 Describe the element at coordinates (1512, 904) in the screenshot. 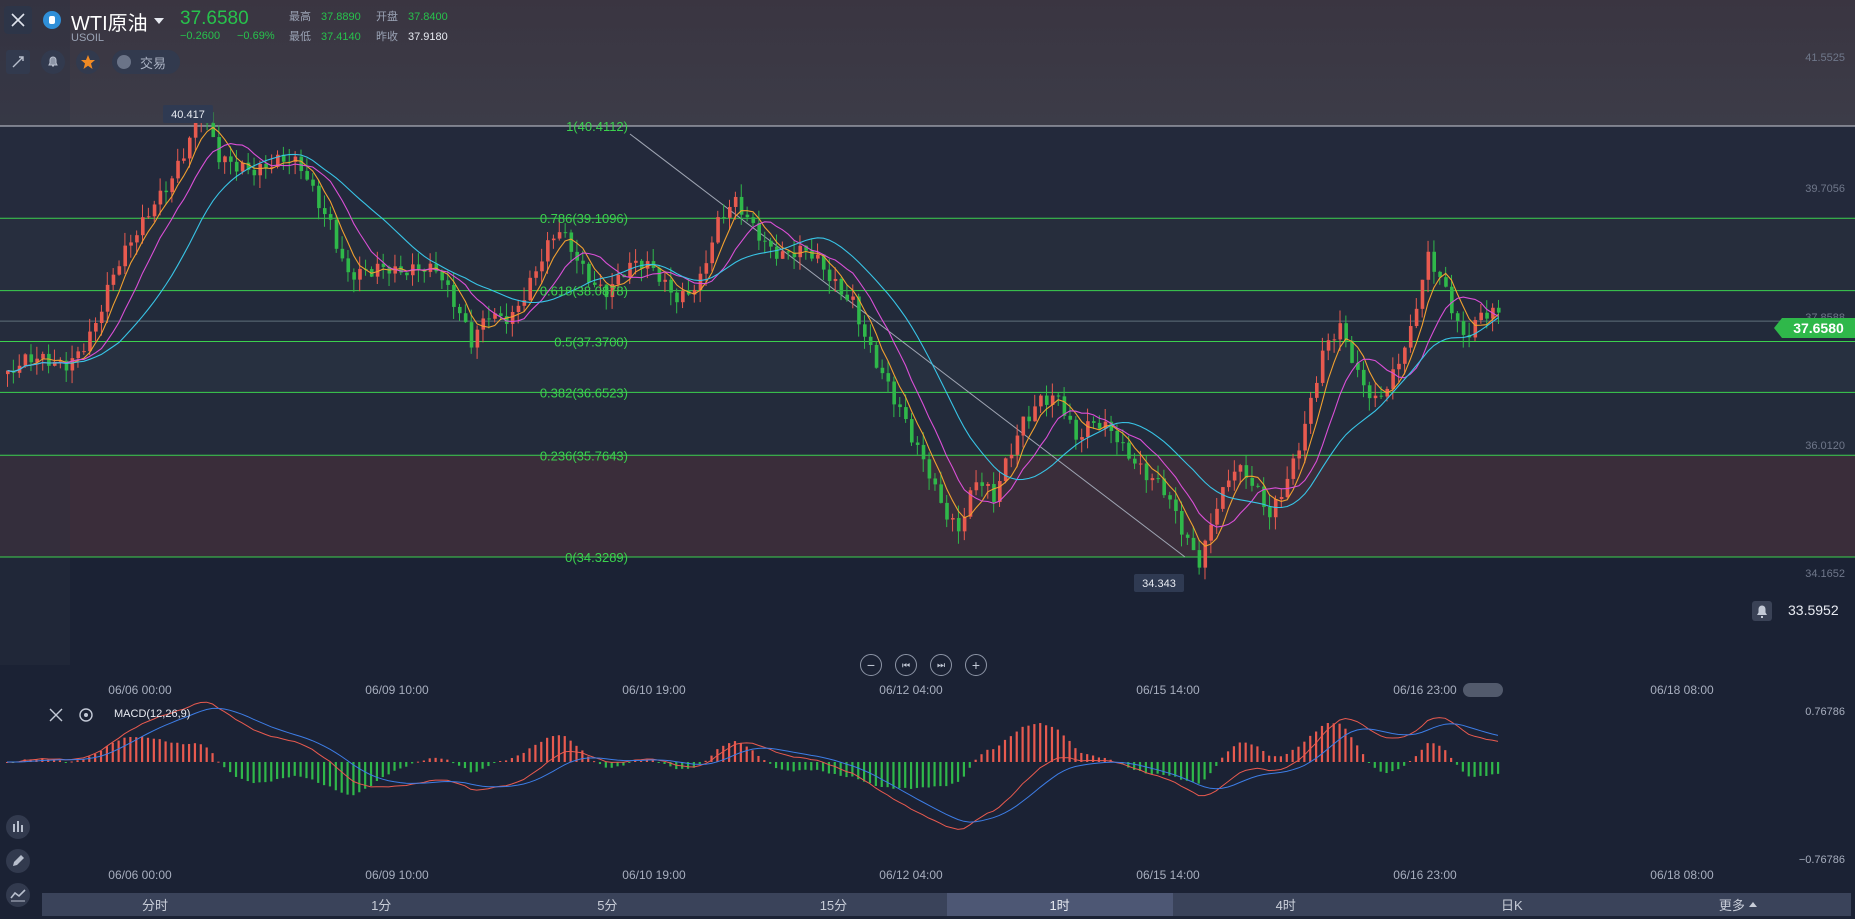

I see `tab-daily: 日K` at that location.